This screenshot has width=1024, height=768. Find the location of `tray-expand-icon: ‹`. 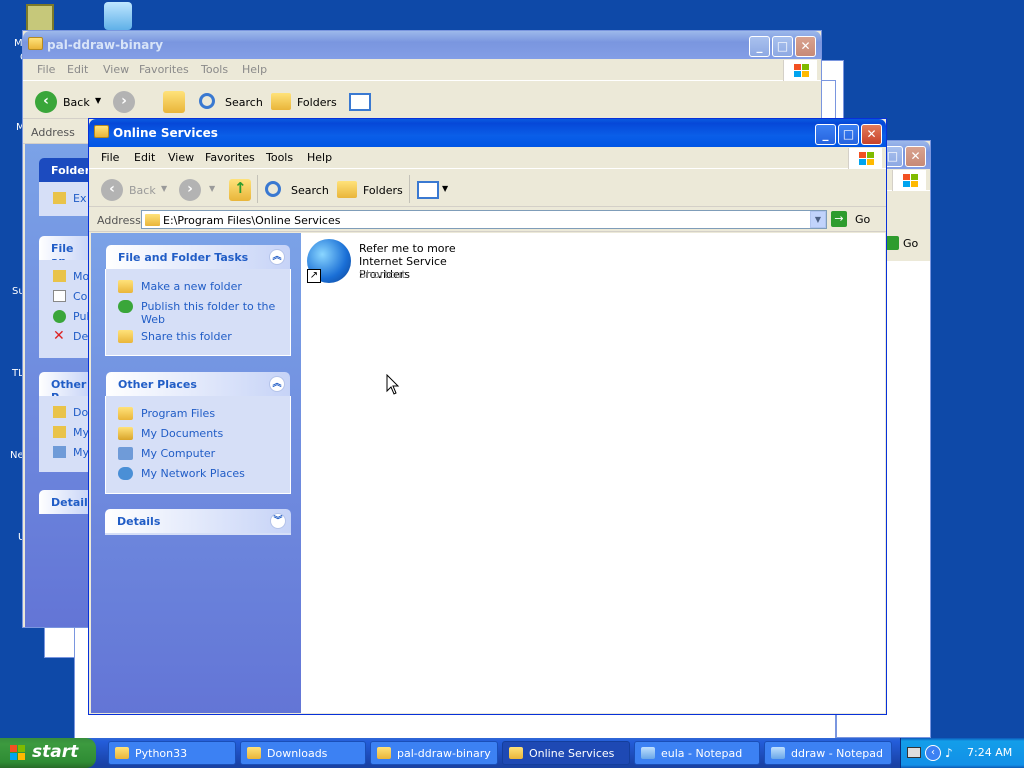

tray-expand-icon: ‹ is located at coordinates (933, 753).